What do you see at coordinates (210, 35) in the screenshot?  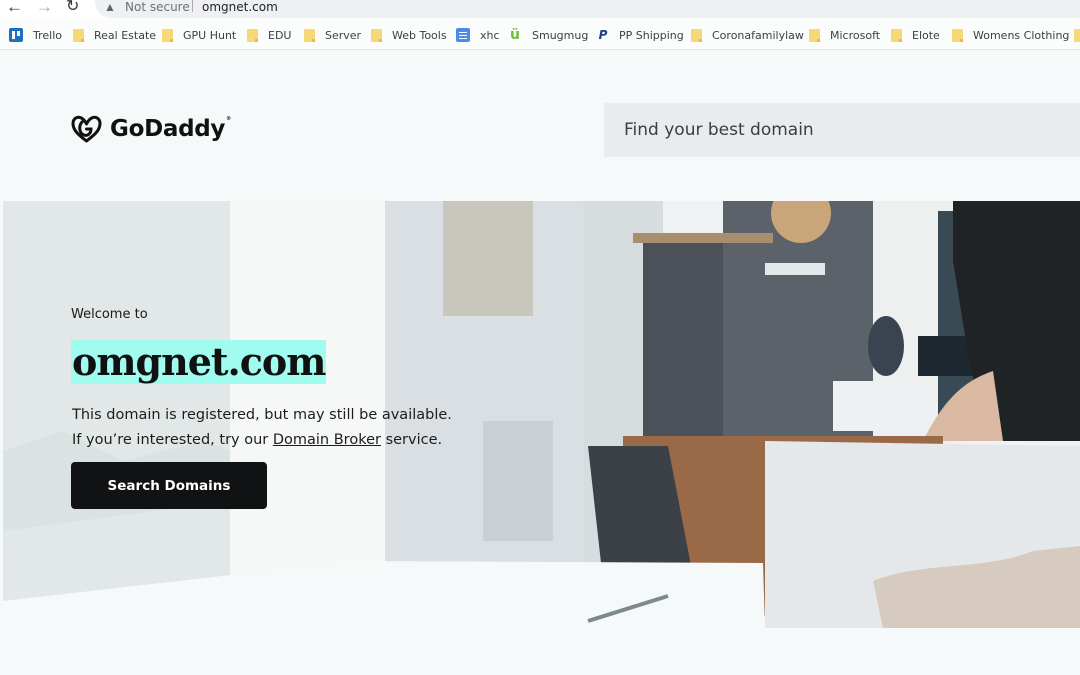 I see `bookmark-label: GPU Hunt` at bounding box center [210, 35].